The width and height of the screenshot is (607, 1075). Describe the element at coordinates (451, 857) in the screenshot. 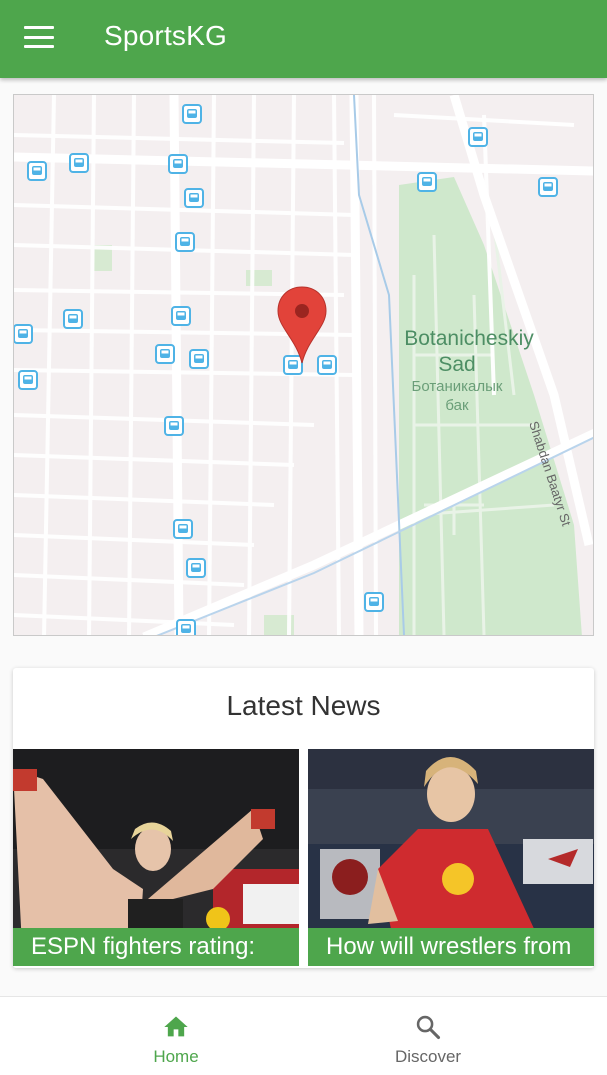

I see `news-item-wrestlers: How will wrestlers from` at that location.